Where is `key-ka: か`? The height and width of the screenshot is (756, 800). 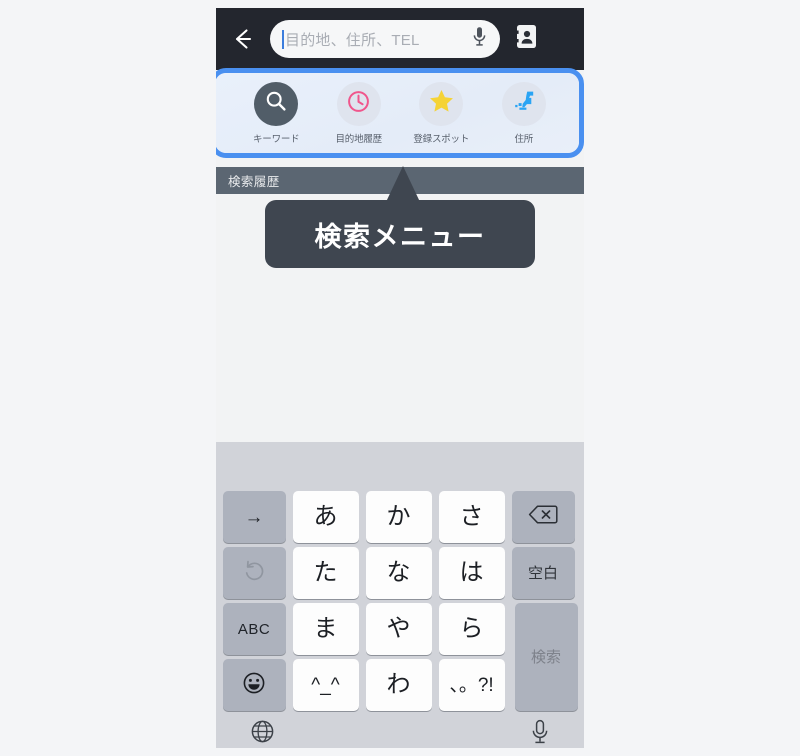 key-ka: か is located at coordinates (398, 517).